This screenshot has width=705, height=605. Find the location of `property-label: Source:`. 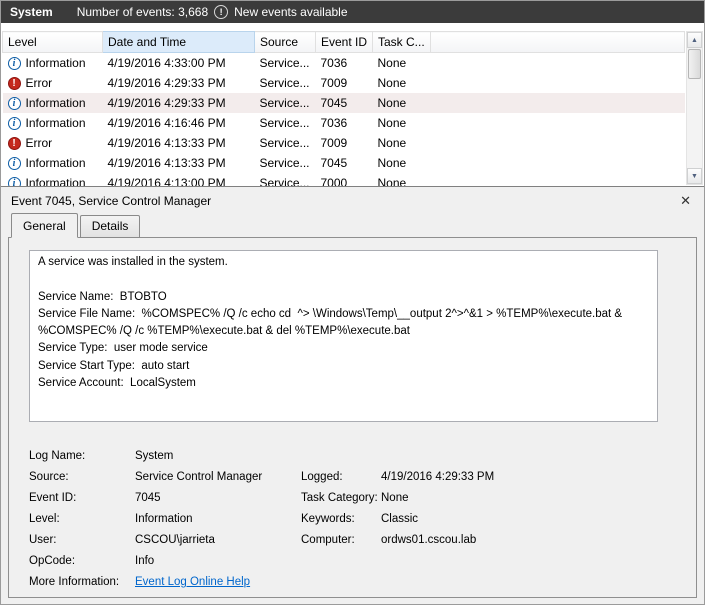

property-label: Source: is located at coordinates (49, 477).